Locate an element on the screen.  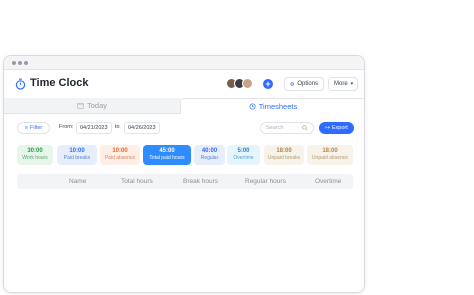
avatar is located at coordinates (247, 83).